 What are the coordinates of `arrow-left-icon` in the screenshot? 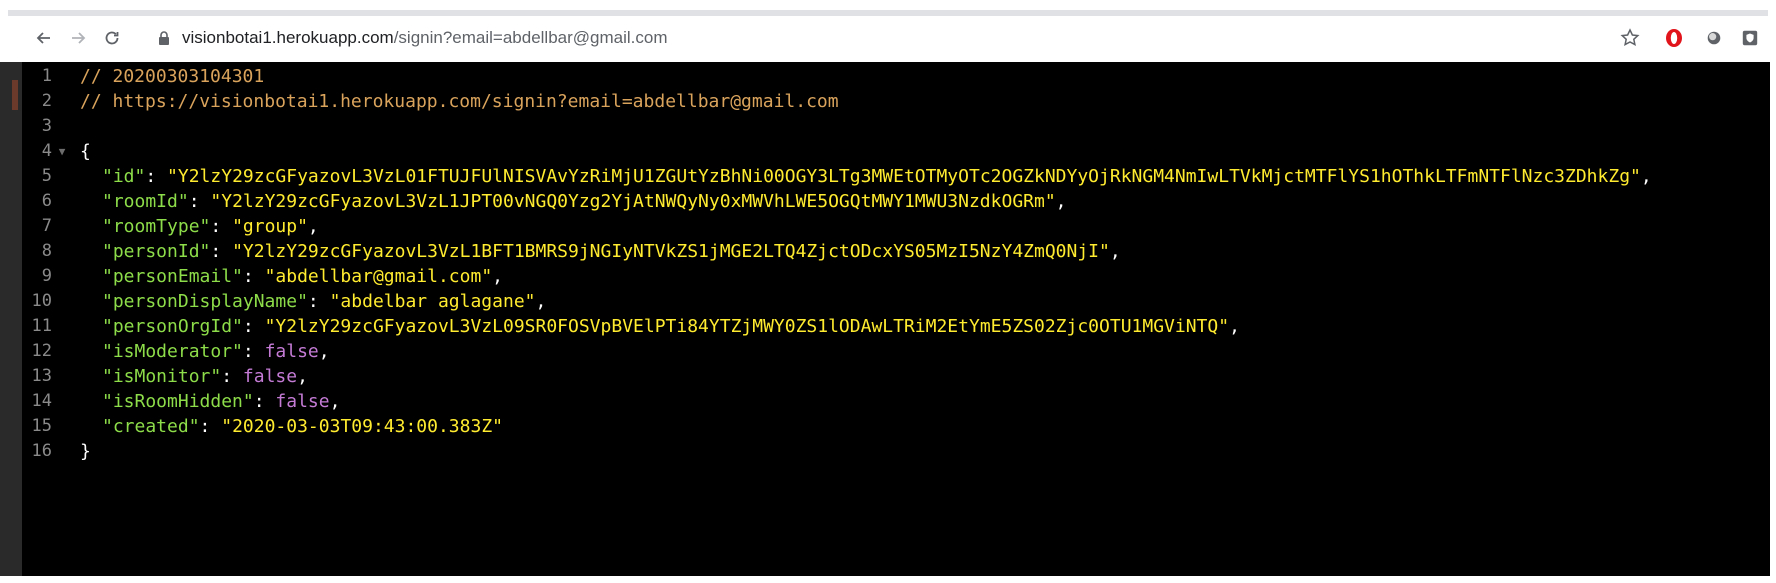 It's located at (43, 38).